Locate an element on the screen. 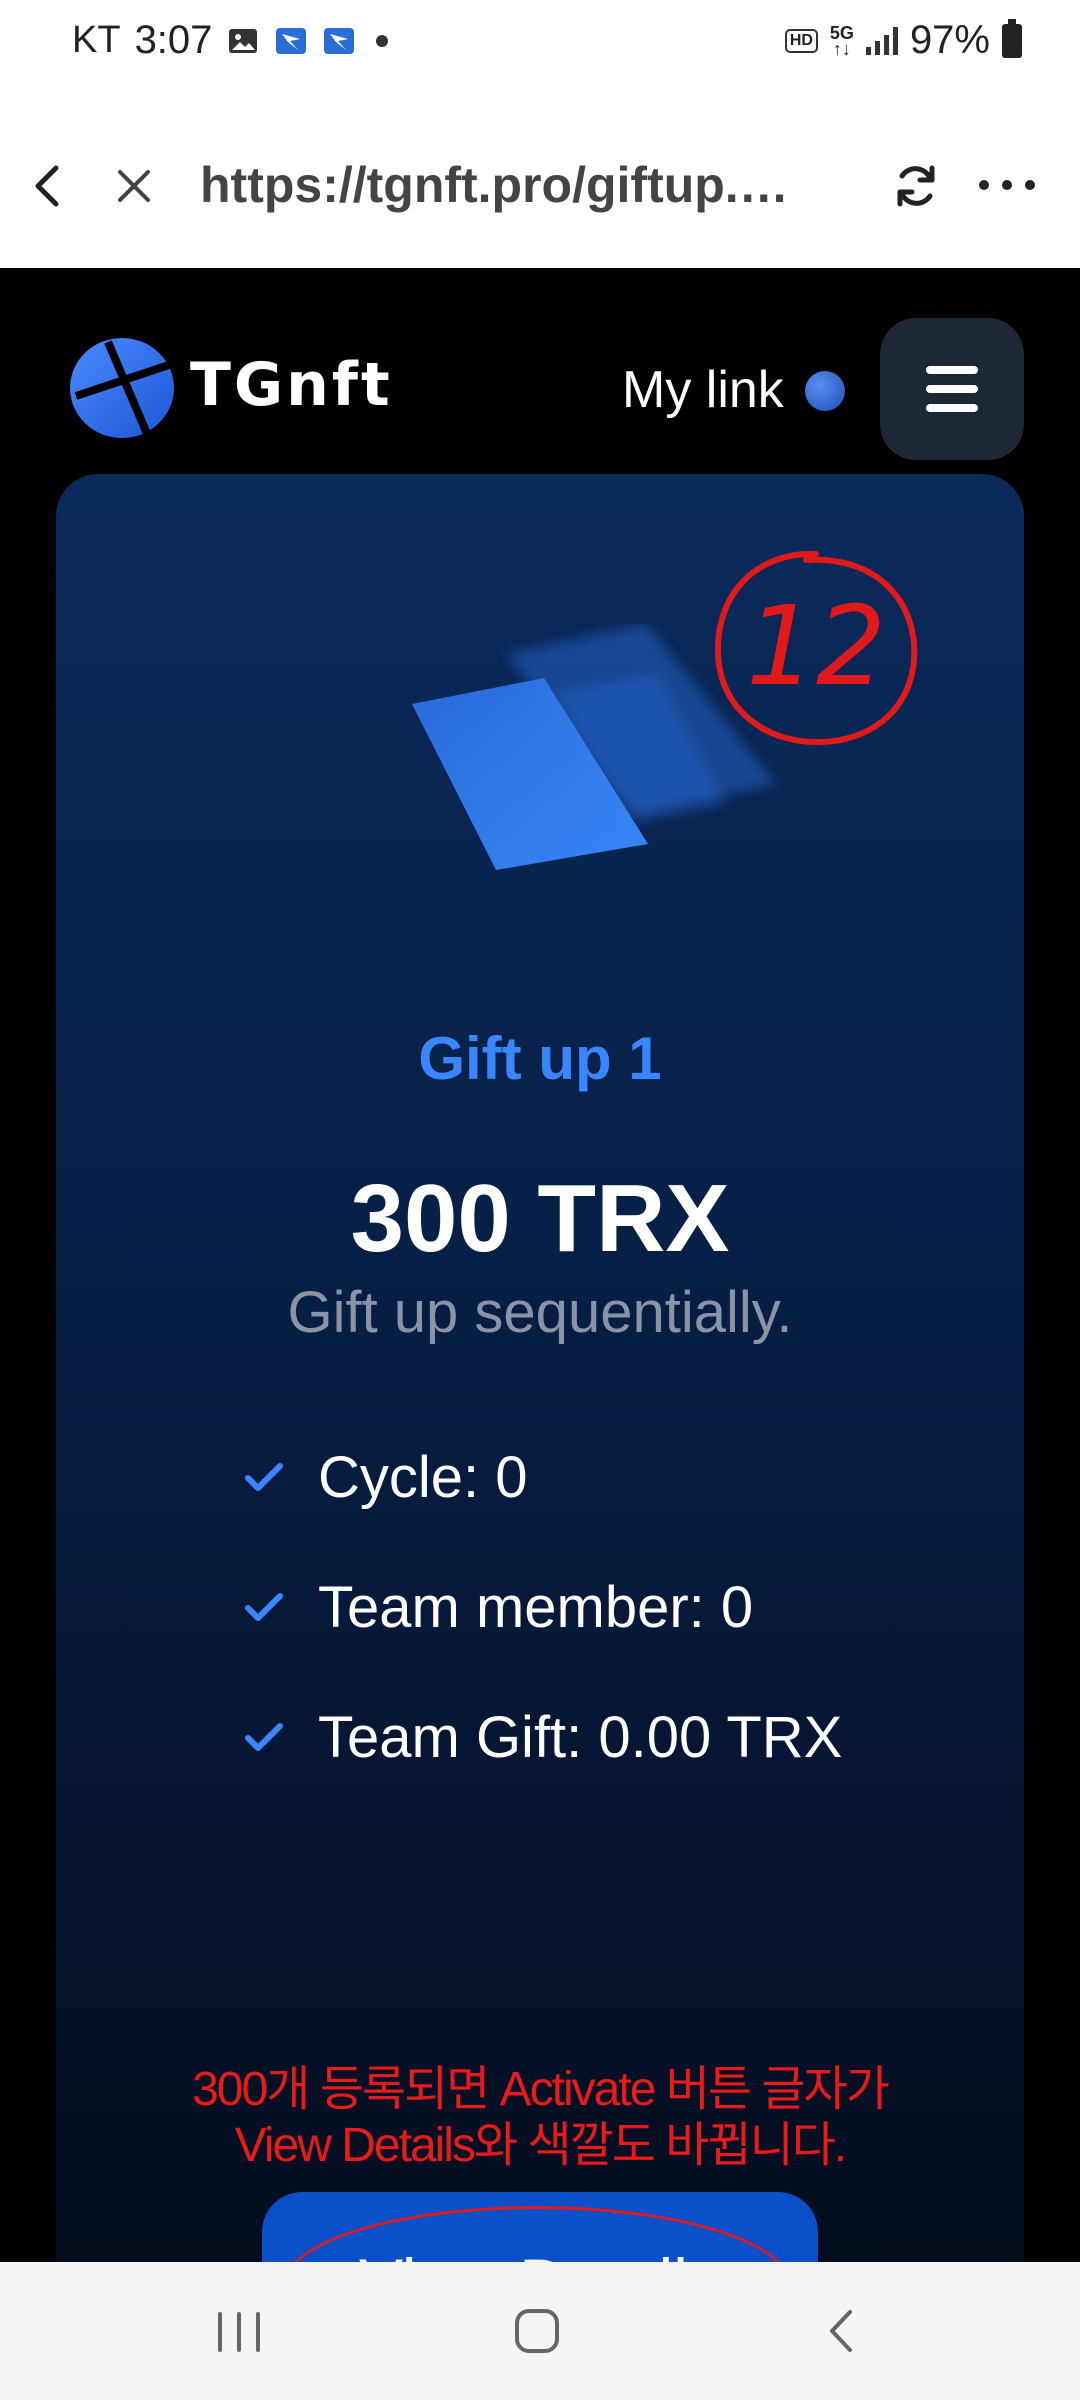 The image size is (1080, 2400). signal-icon is located at coordinates (881, 40).